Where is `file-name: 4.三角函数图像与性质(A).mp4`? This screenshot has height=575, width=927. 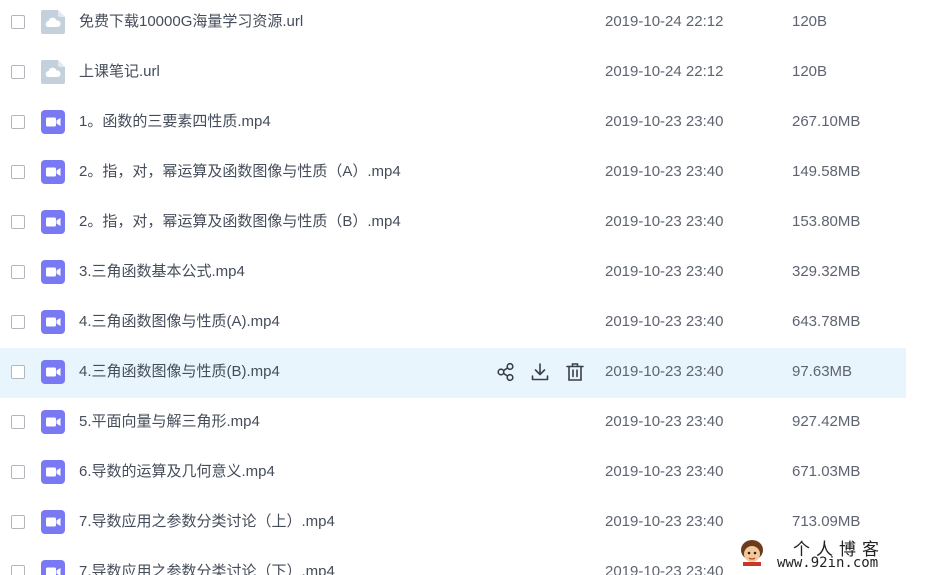 file-name: 4.三角函数图像与性质(A).mp4 is located at coordinates (179, 322).